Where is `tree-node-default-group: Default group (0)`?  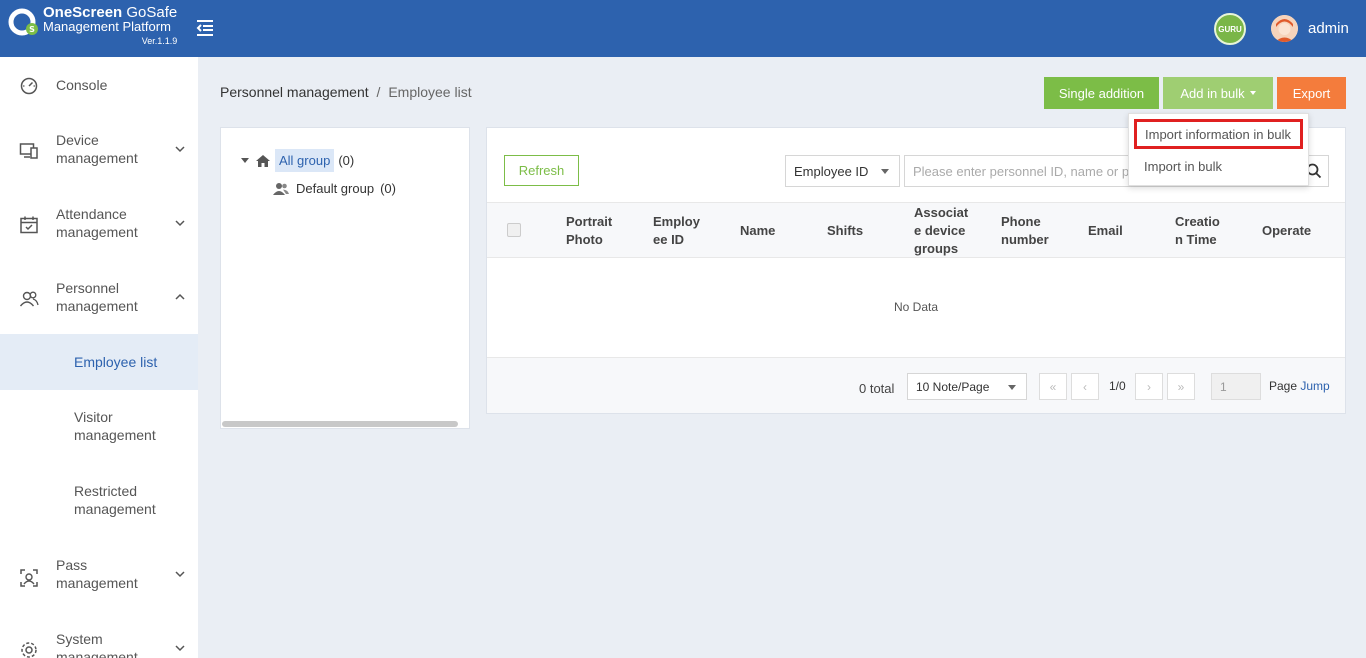 tree-node-default-group: Default group (0) is located at coordinates (334, 188).